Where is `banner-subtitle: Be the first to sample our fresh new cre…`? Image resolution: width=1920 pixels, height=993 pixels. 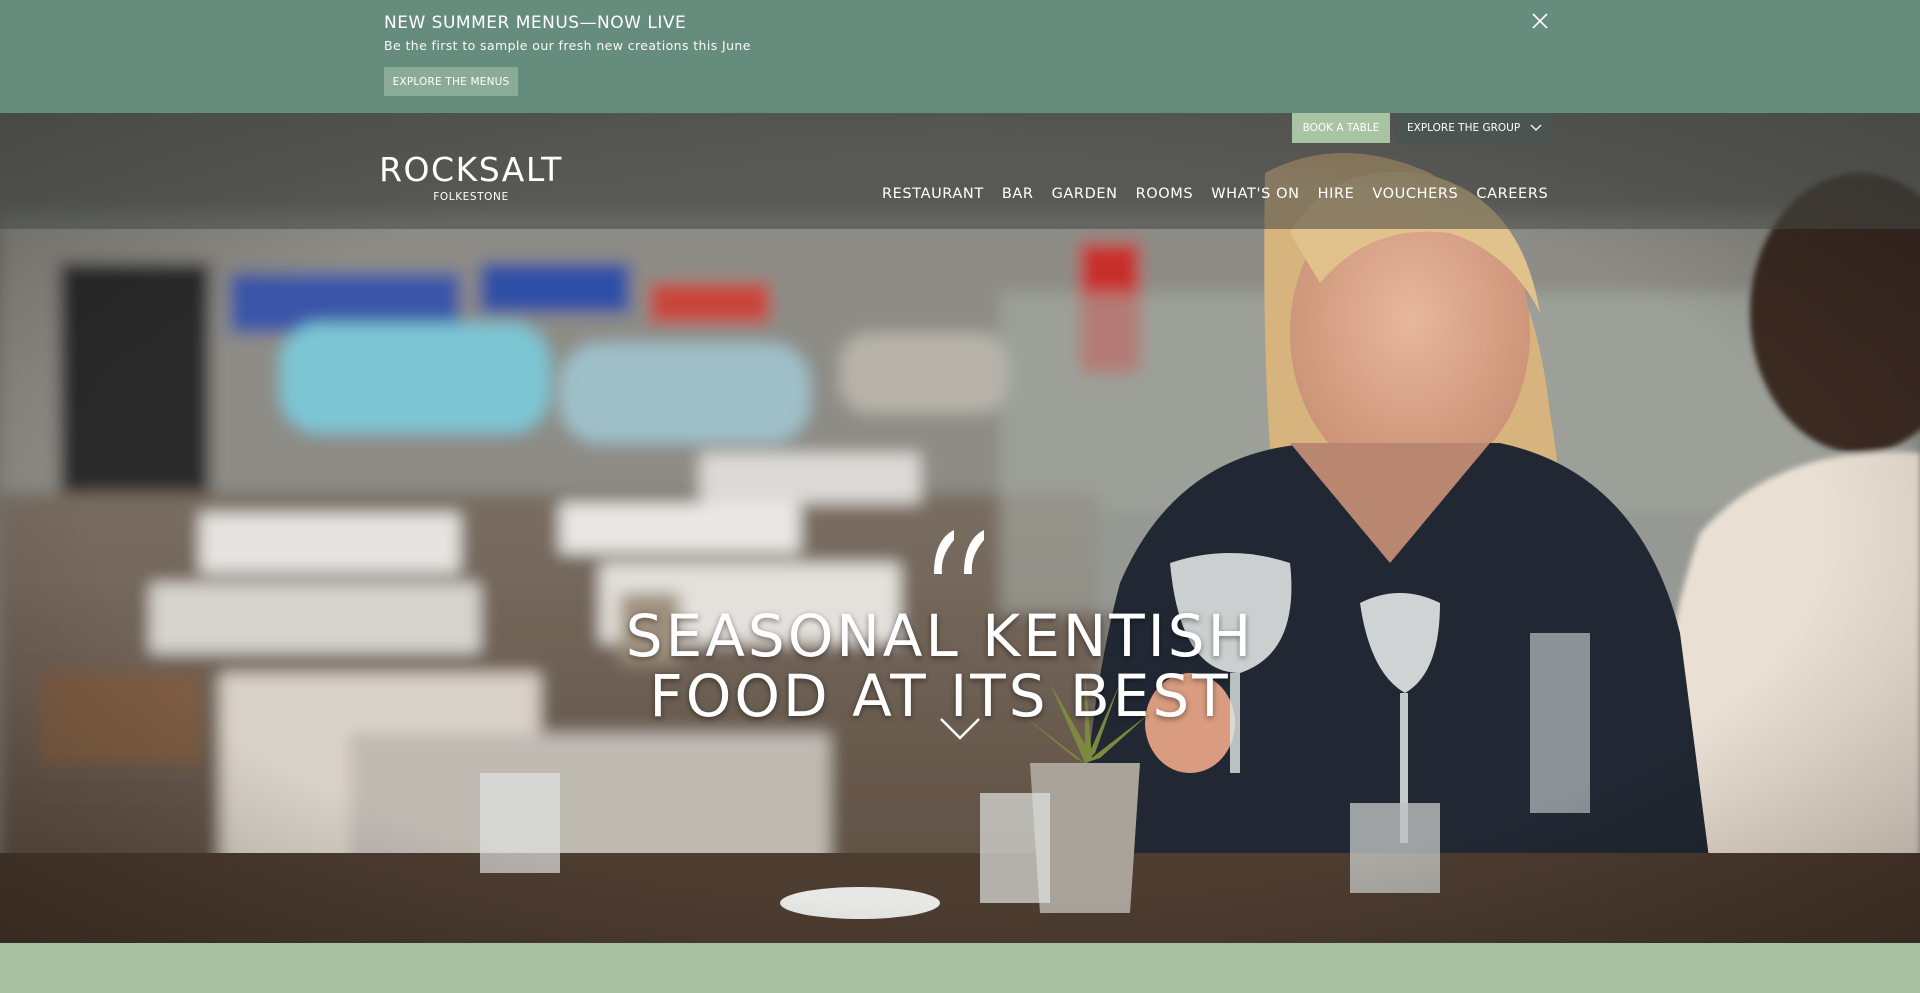 banner-subtitle: Be the first to sample our fresh new cre… is located at coordinates (567, 45).